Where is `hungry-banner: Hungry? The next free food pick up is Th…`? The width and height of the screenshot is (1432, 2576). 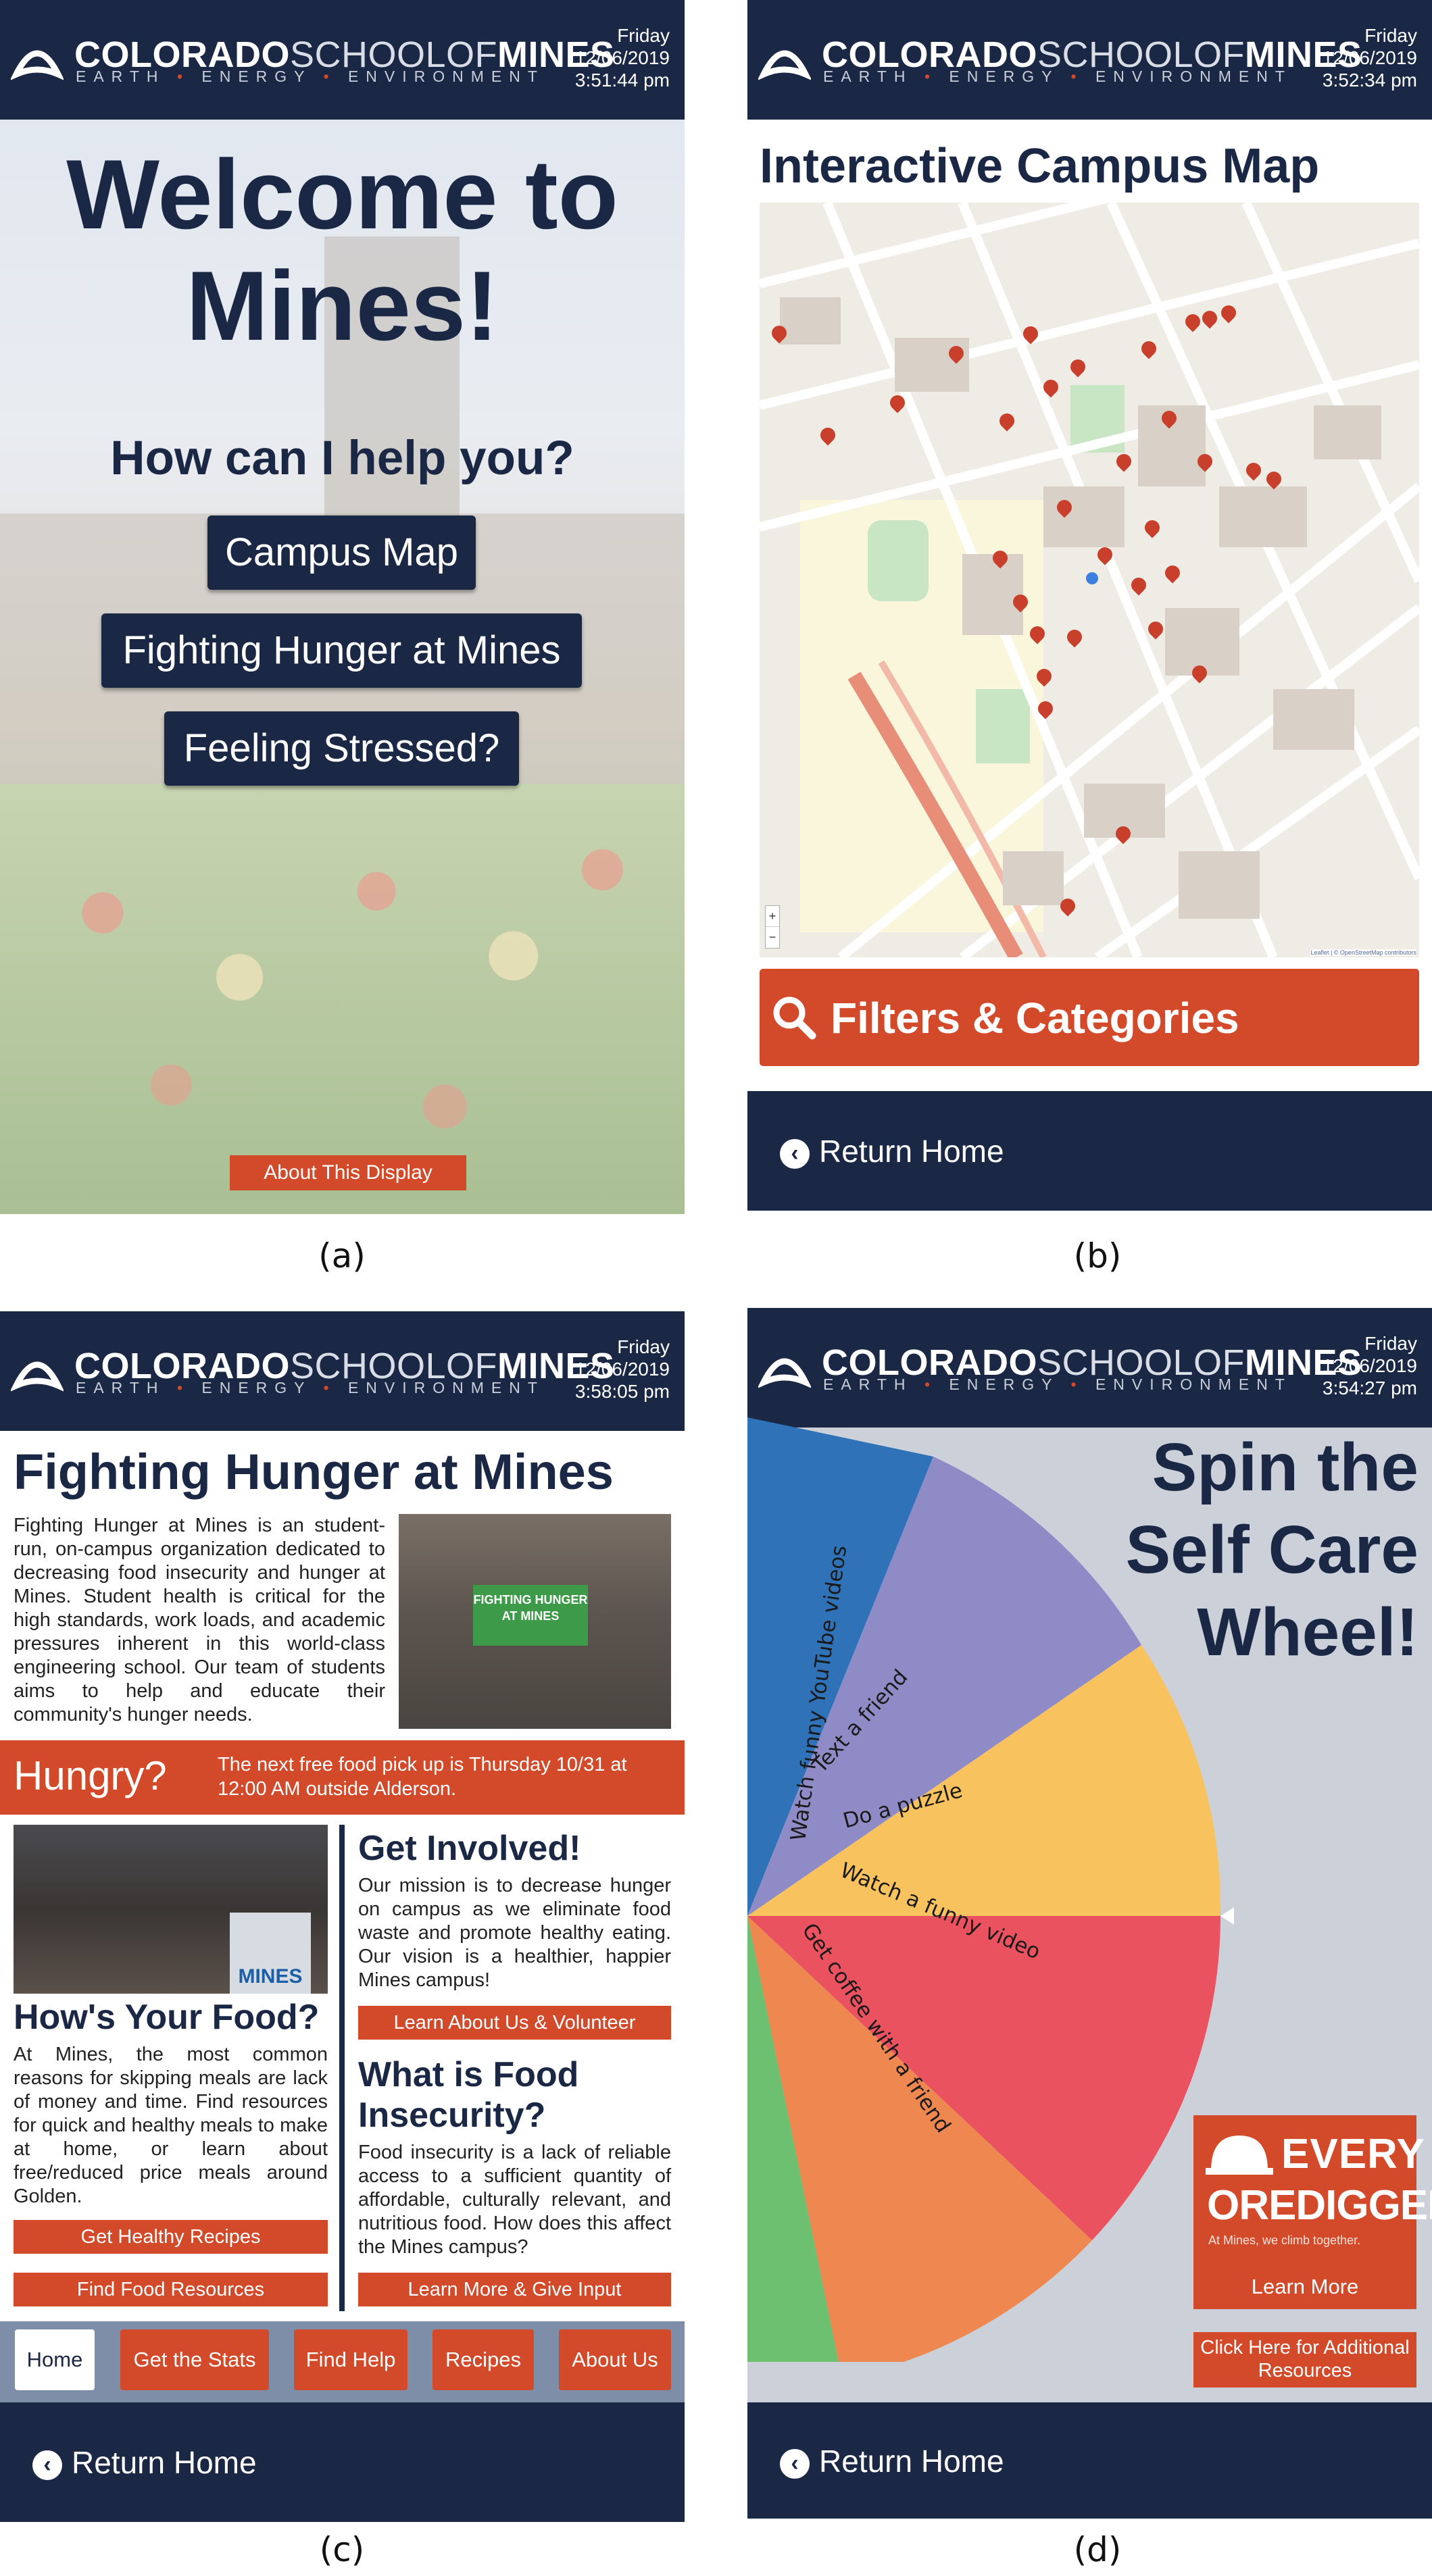 hungry-banner: Hungry? The next free food pick up is Th… is located at coordinates (342, 1777).